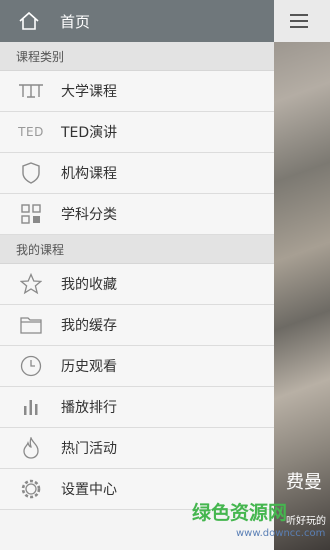 This screenshot has height=550, width=330. Describe the element at coordinates (89, 215) in the screenshot. I see `menu-label: 学科分类` at that location.